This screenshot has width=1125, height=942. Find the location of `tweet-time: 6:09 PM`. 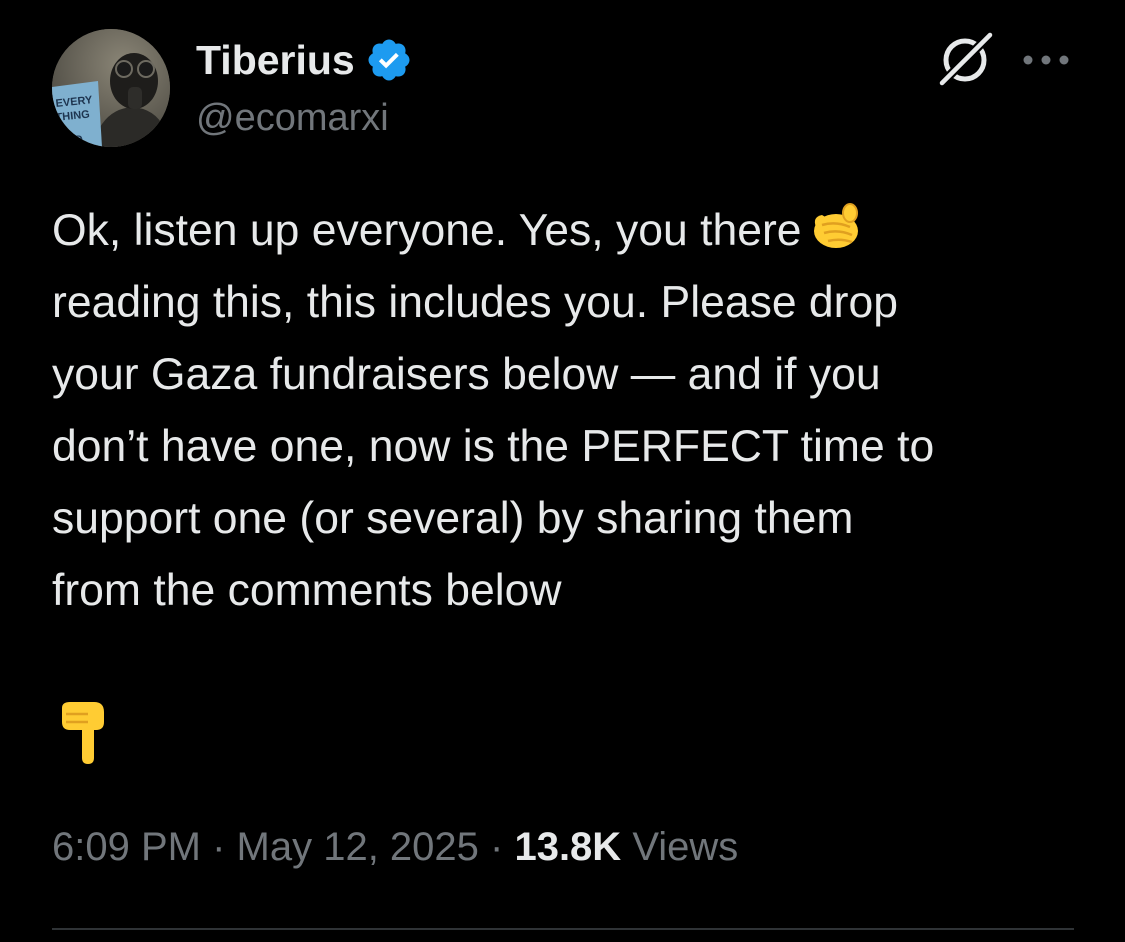

tweet-time: 6:09 PM is located at coordinates (126, 847).